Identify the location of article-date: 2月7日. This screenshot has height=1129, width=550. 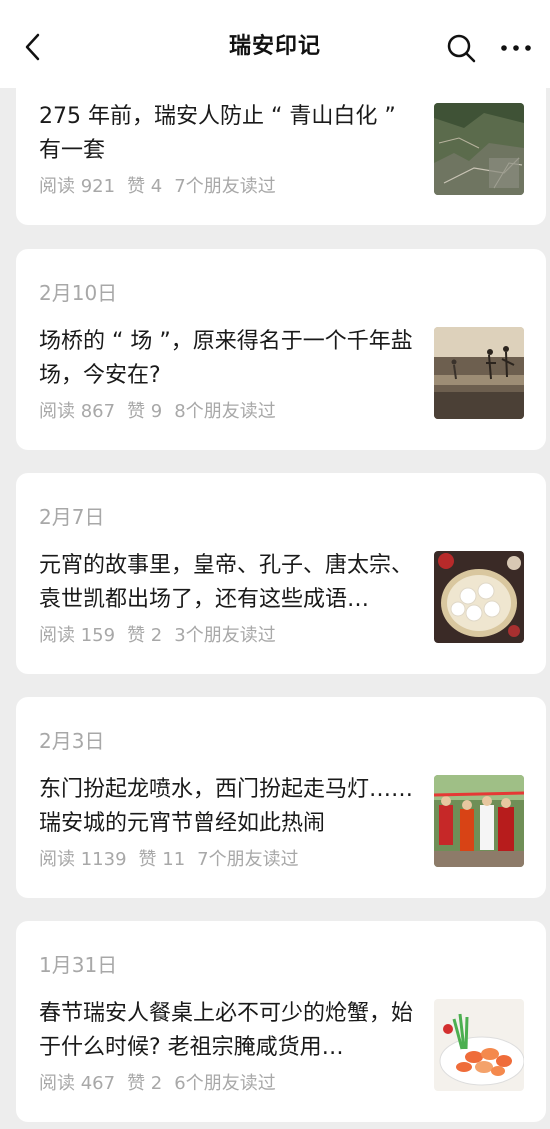
(72, 517).